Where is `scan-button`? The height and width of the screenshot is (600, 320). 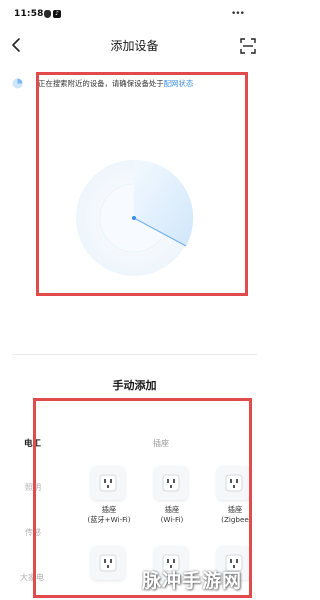
scan-button is located at coordinates (248, 46).